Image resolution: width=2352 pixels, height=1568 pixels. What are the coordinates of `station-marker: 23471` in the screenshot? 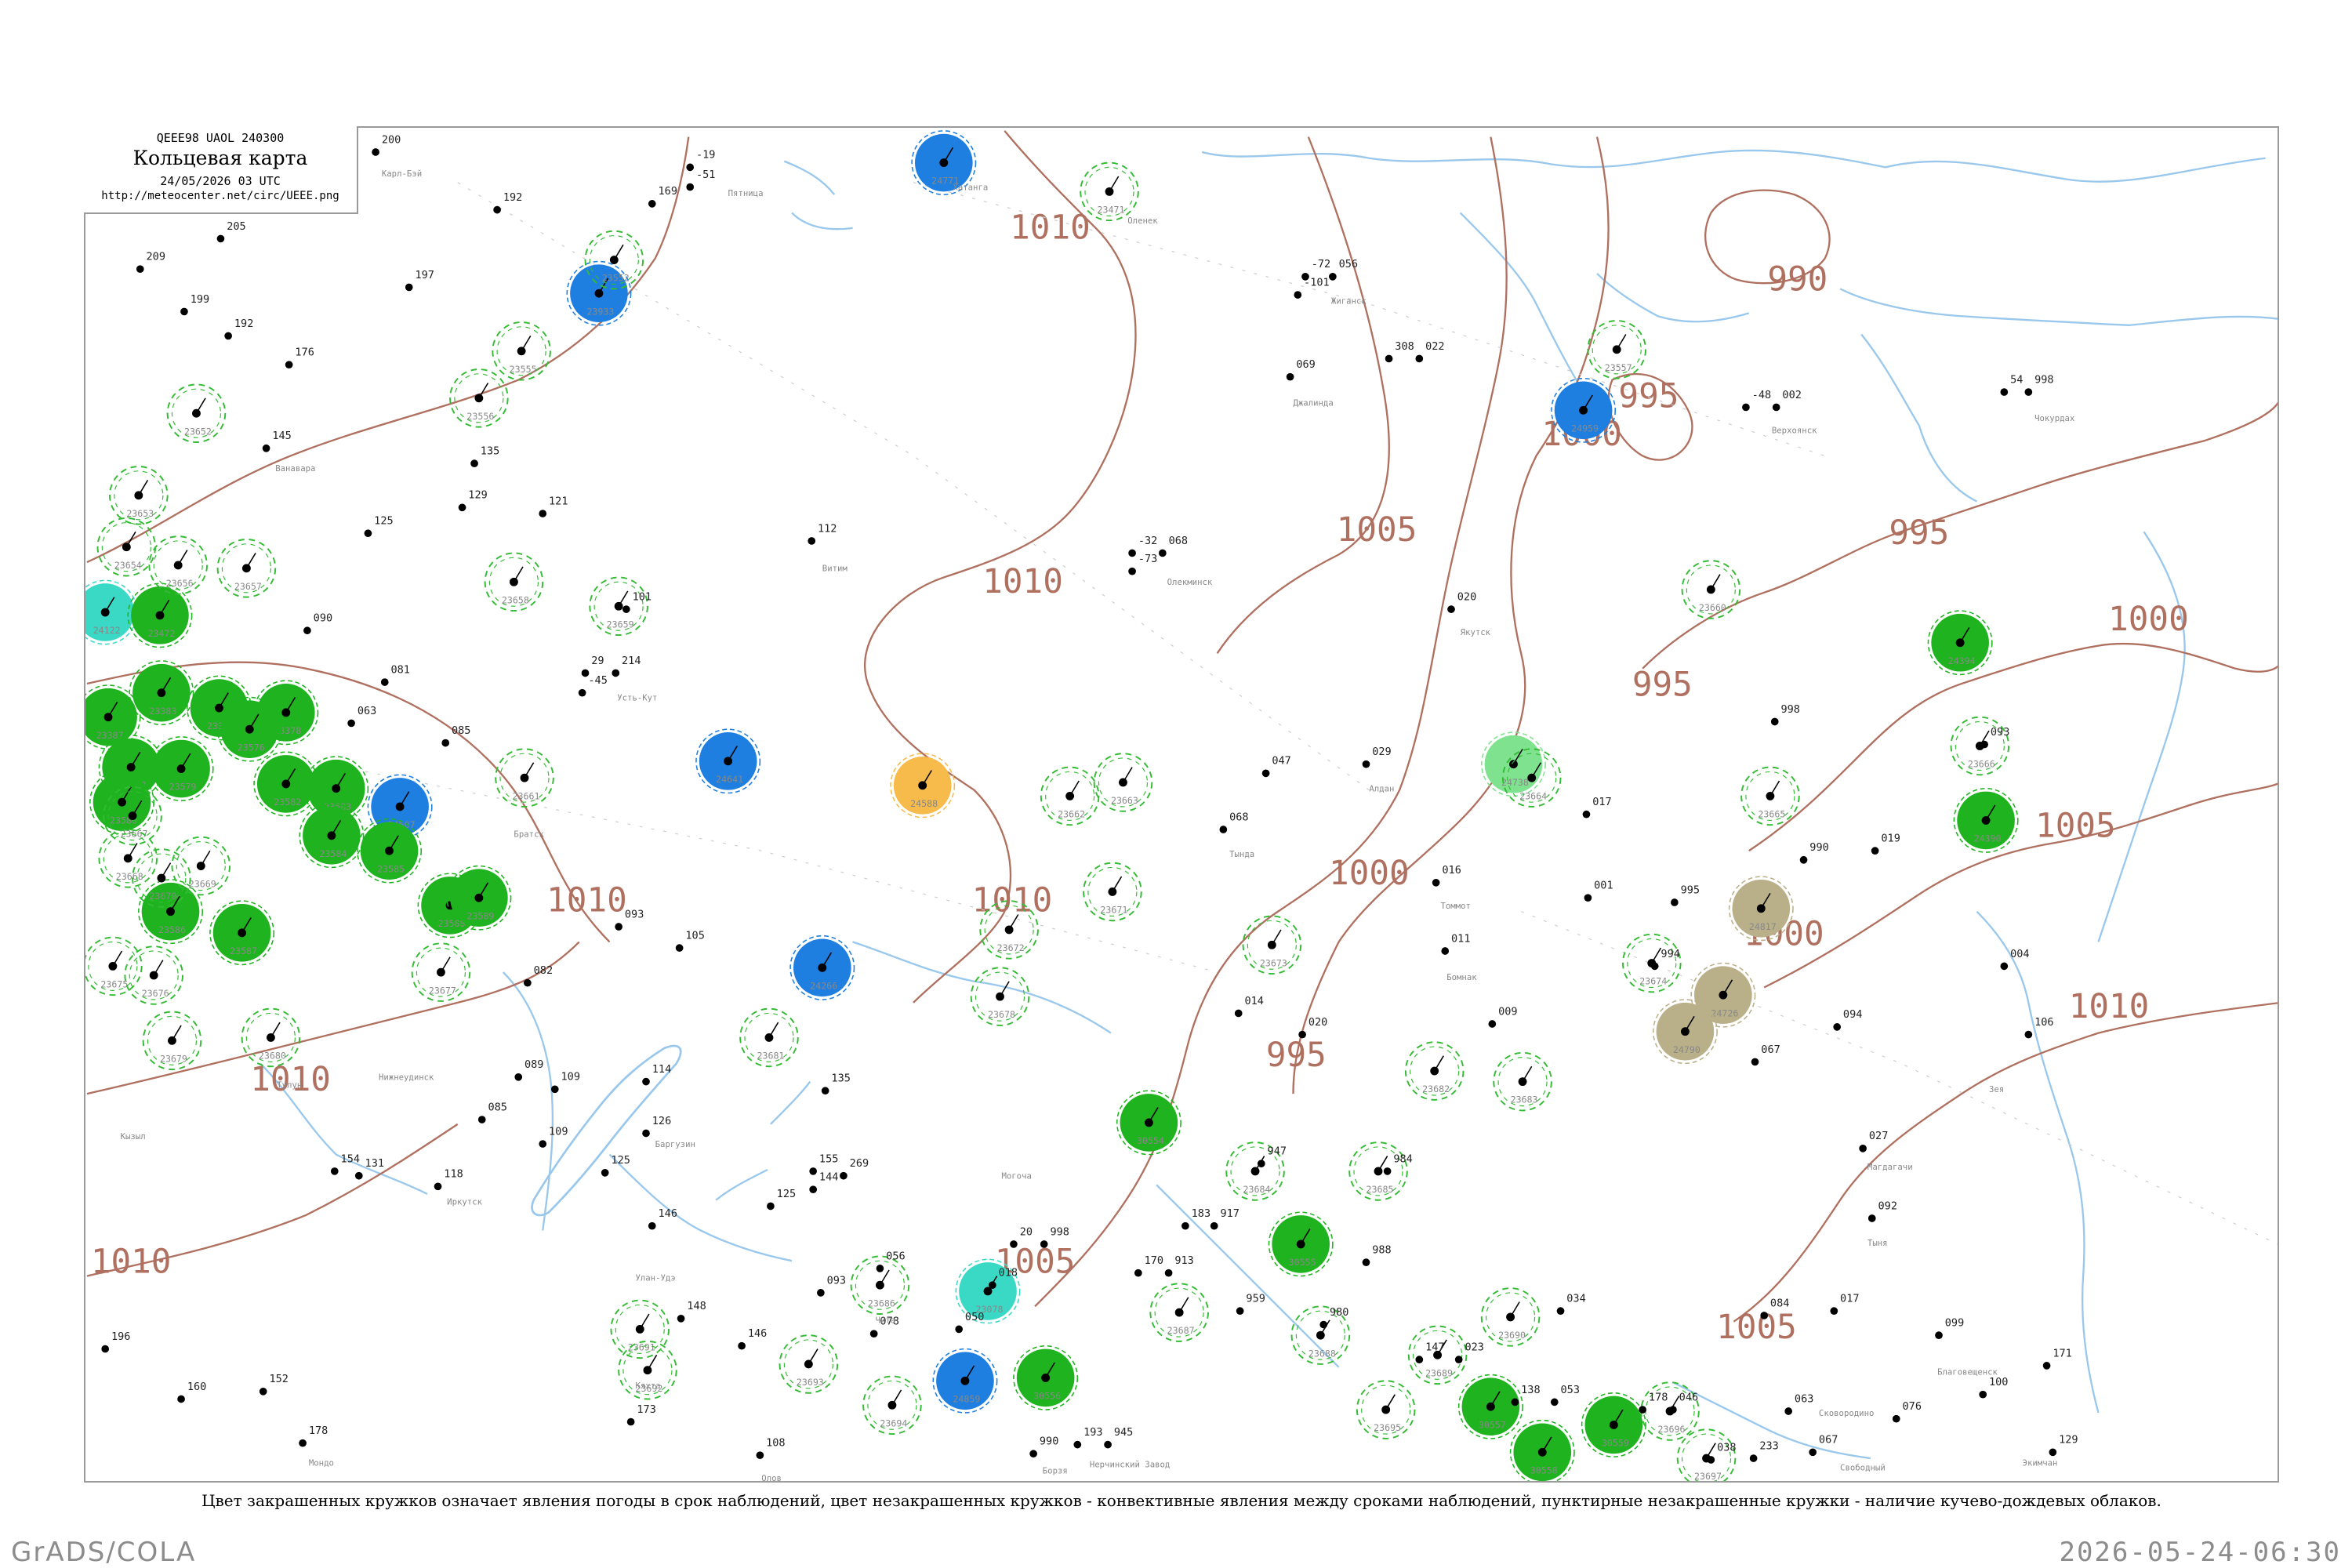 It's located at (1109, 192).